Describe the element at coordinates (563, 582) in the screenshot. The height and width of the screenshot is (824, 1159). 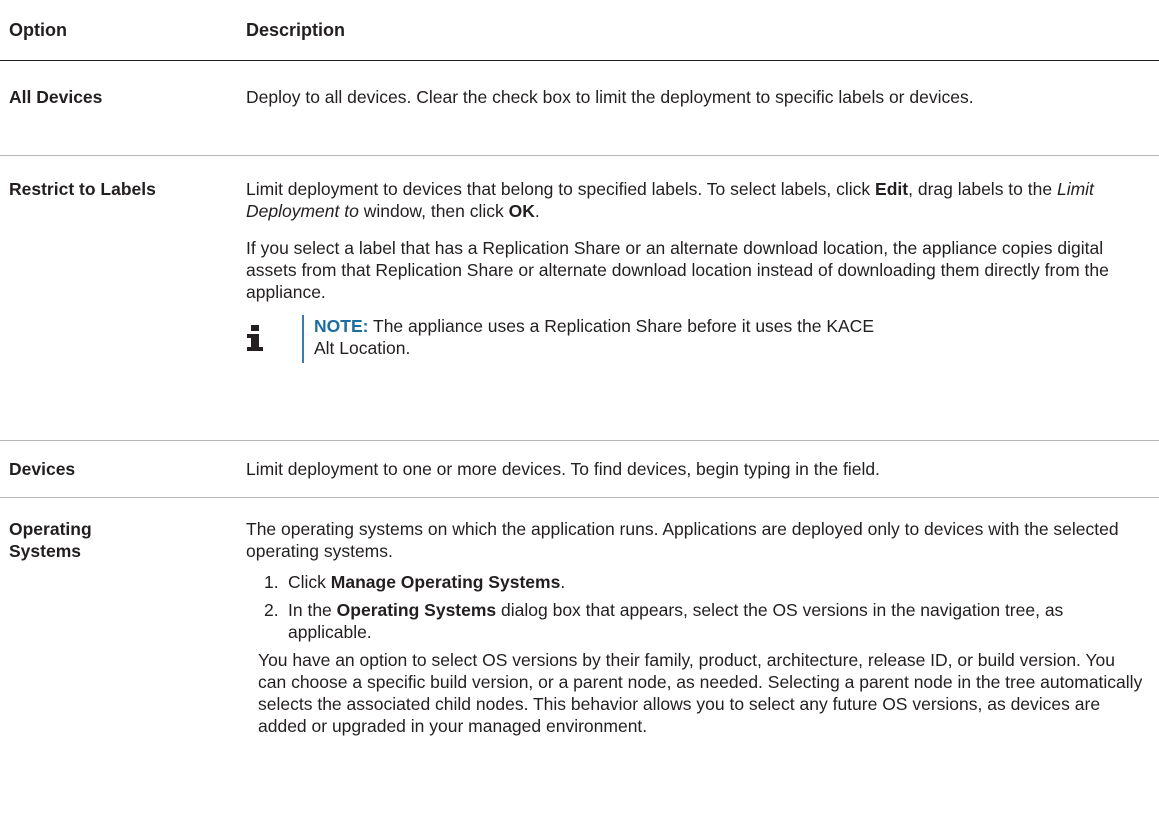
I see `step-text-end: .` at that location.